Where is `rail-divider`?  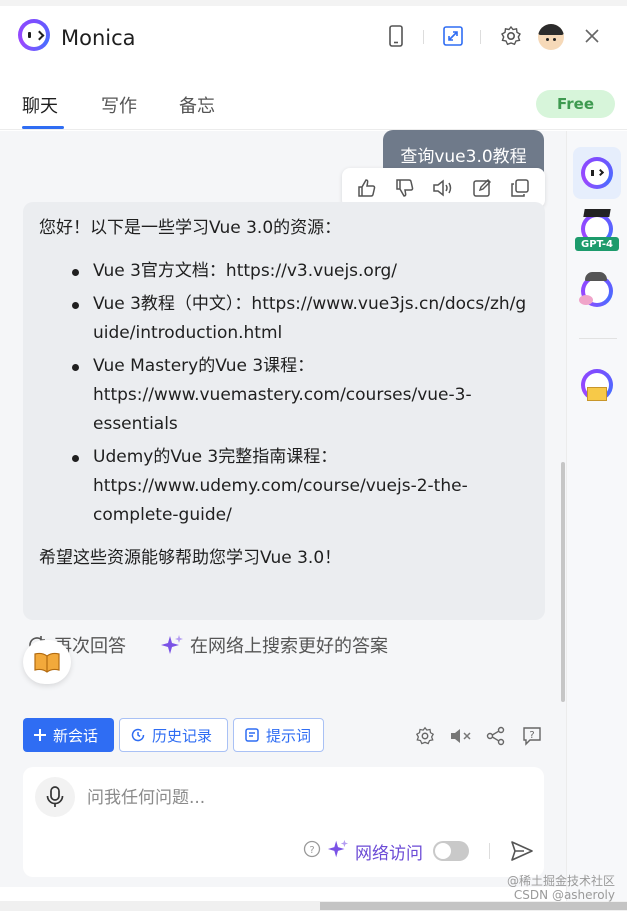
rail-divider is located at coordinates (598, 338).